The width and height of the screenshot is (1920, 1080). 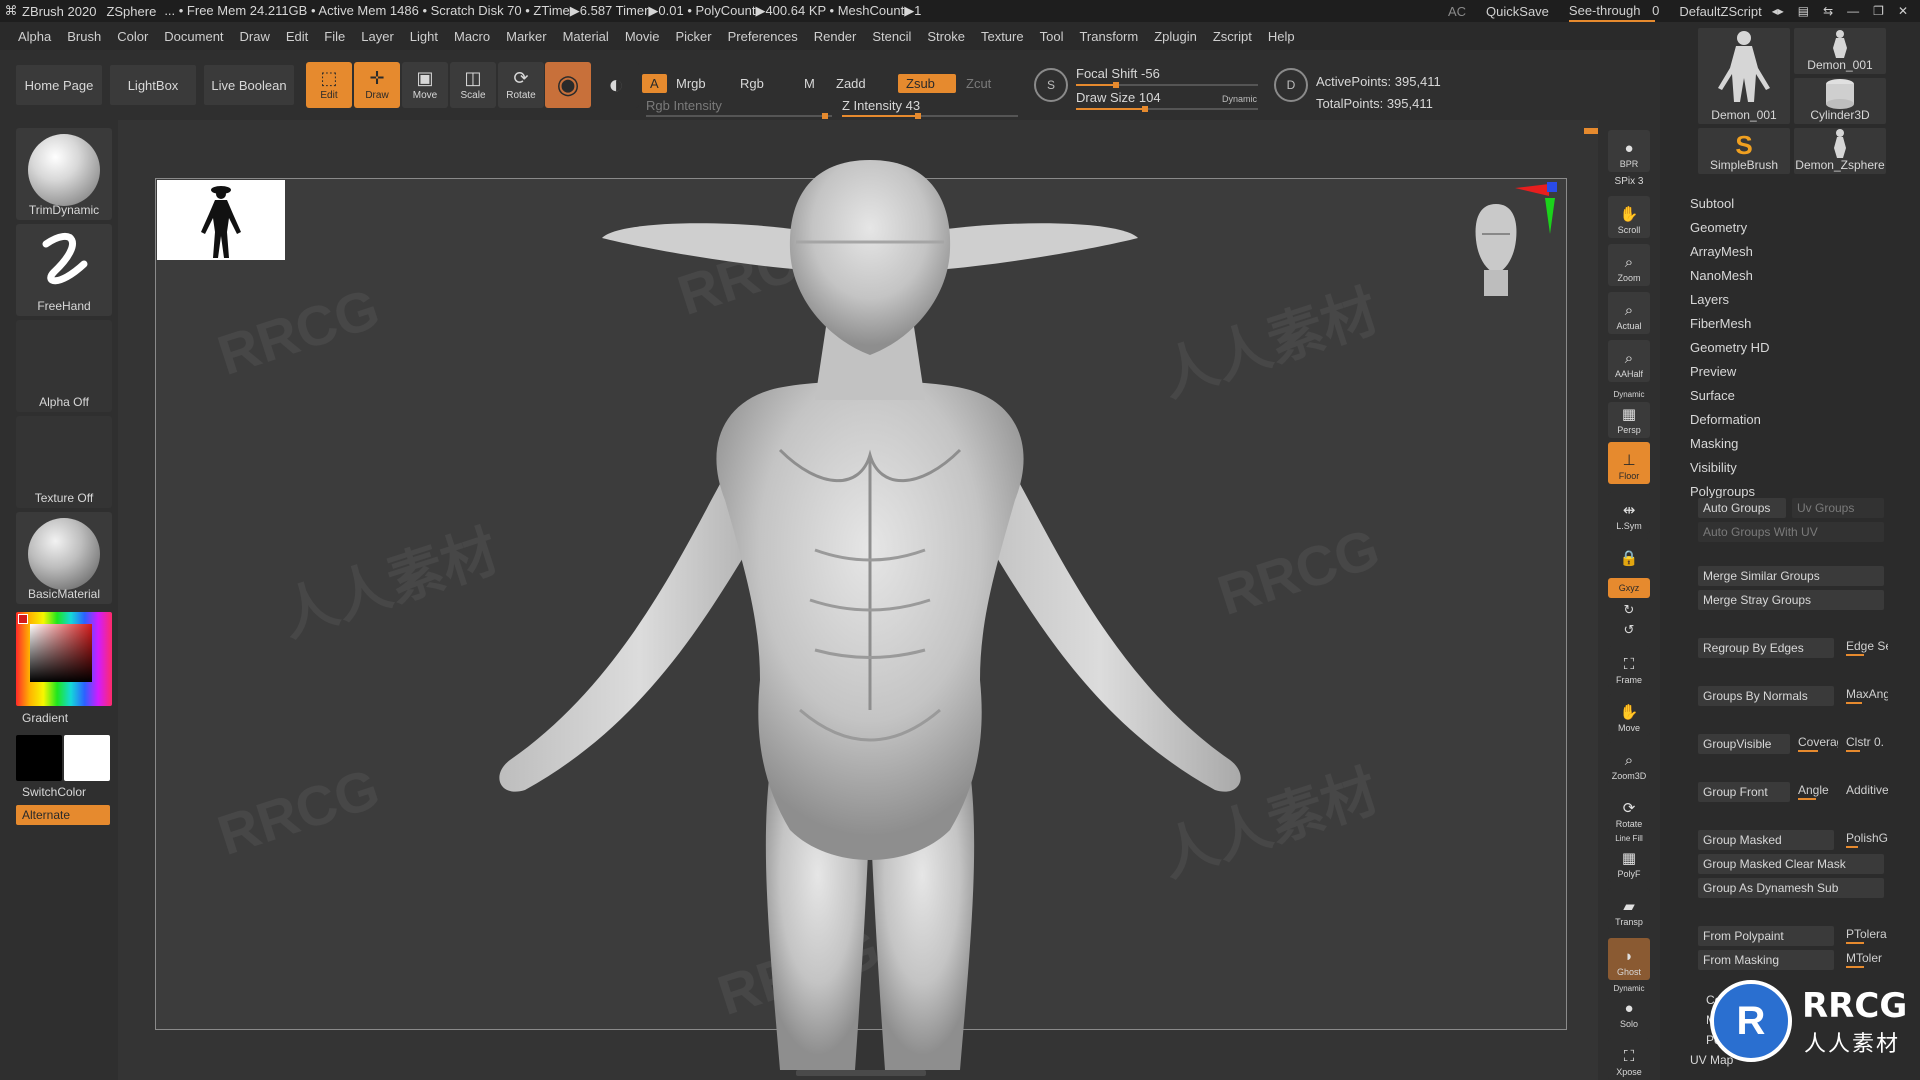 I want to click on draw-button: ✛ Draw, so click(x=377, y=85).